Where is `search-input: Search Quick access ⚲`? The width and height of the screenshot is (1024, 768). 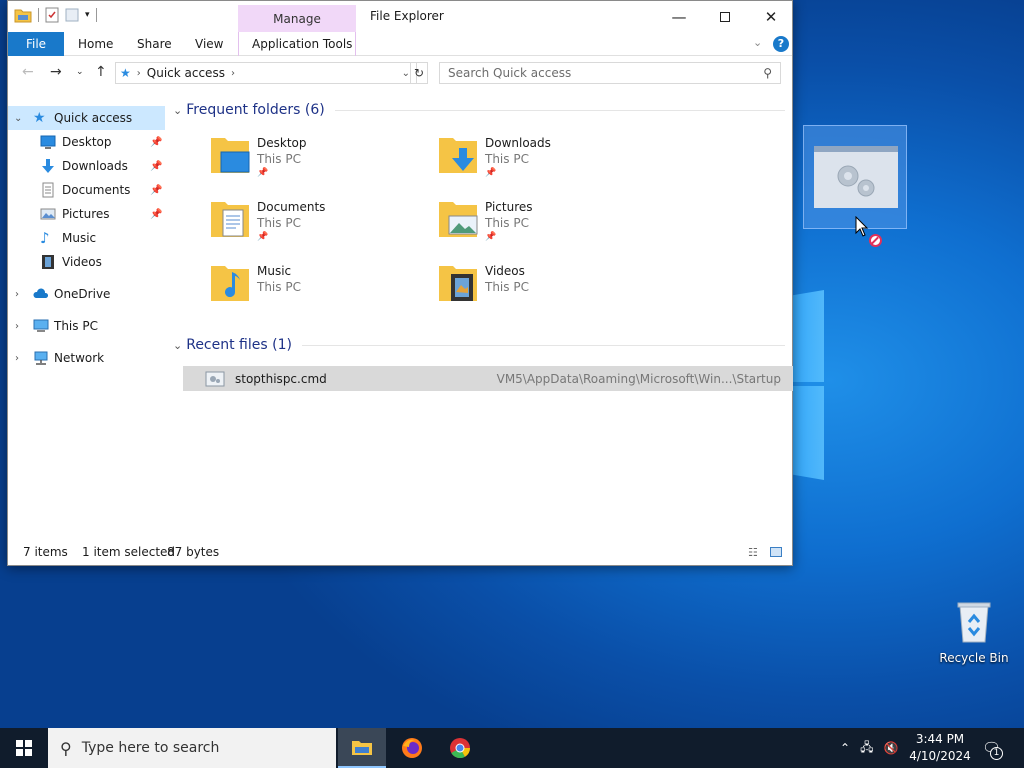
search-input: Search Quick access ⚲ is located at coordinates (610, 73).